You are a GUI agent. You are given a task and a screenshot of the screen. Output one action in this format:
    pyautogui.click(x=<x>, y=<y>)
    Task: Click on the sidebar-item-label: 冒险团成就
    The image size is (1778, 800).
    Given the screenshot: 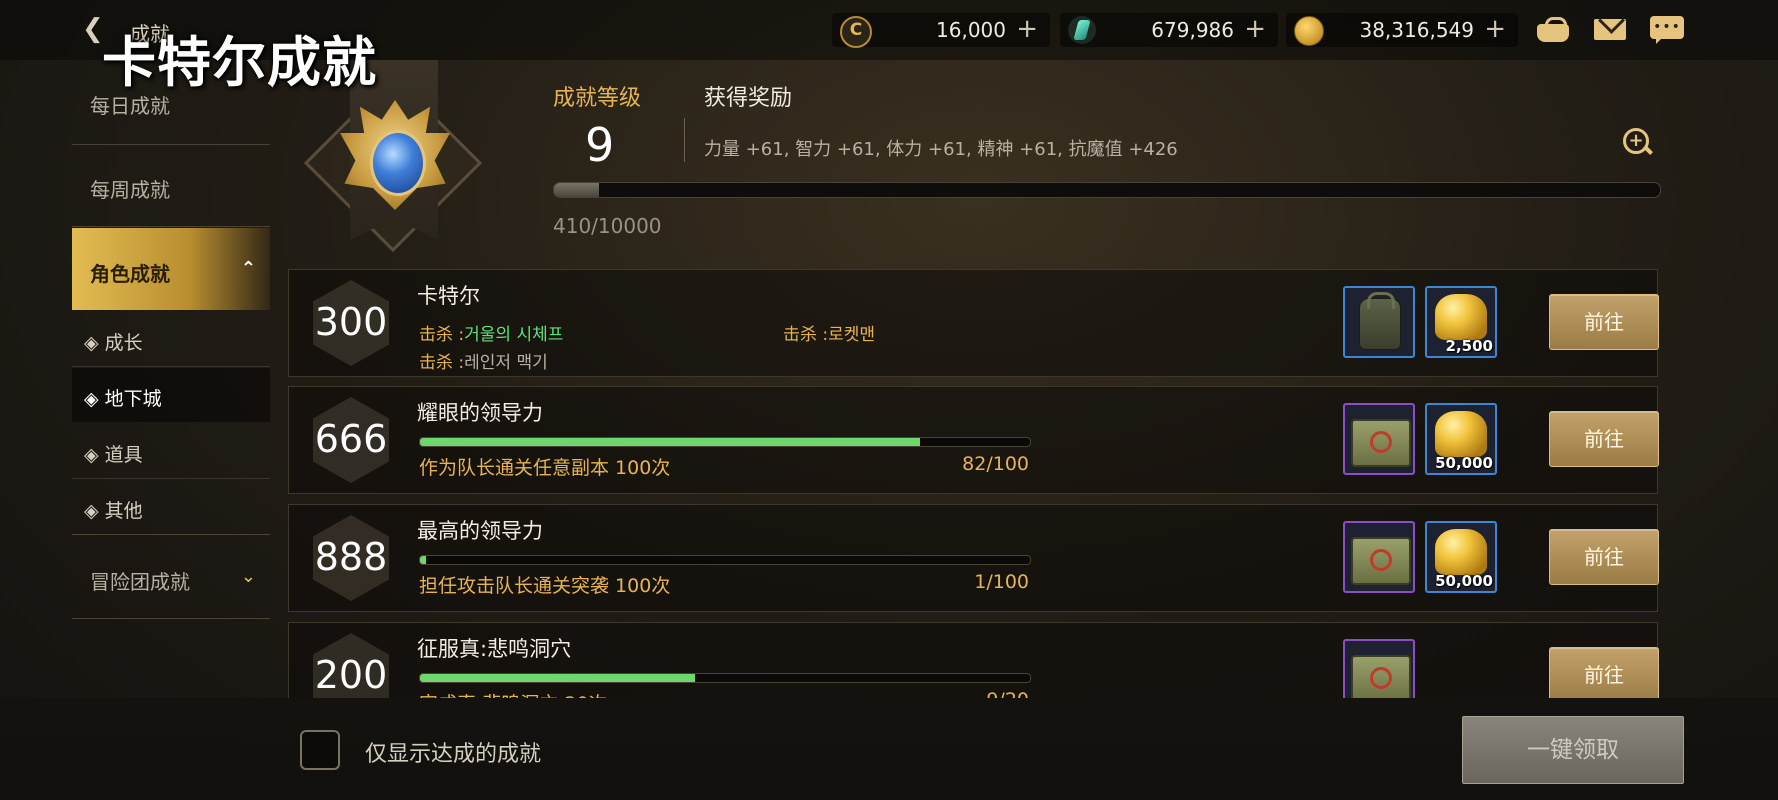 What is the action you would take?
    pyautogui.click(x=140, y=582)
    